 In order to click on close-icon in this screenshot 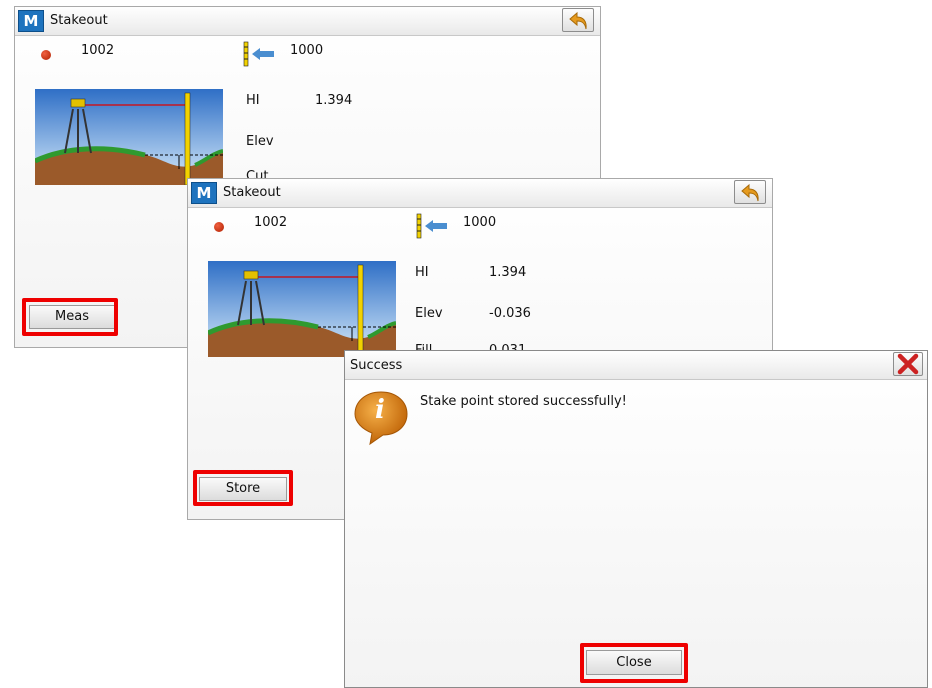, I will do `click(908, 364)`.